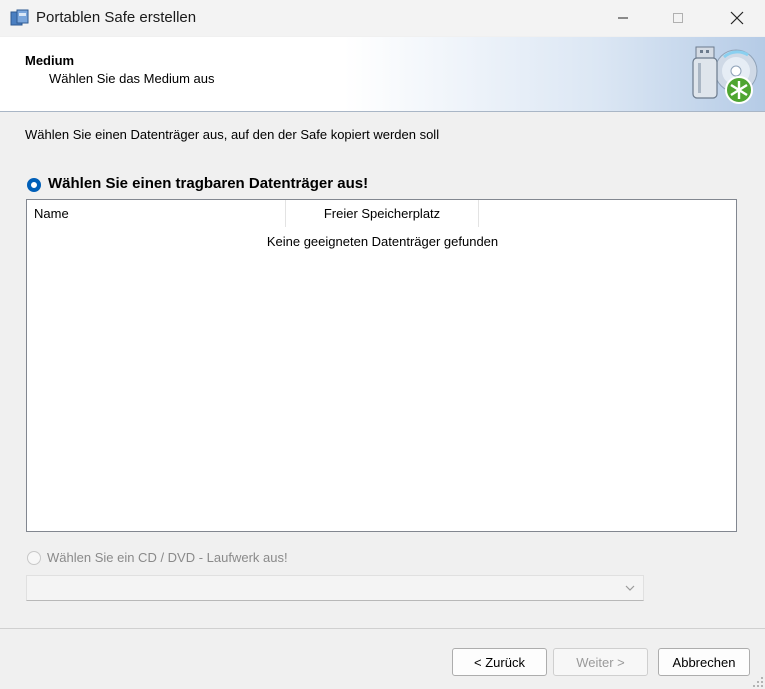 The image size is (765, 689). What do you see at coordinates (50, 60) in the screenshot?
I see `header-title: Medium` at bounding box center [50, 60].